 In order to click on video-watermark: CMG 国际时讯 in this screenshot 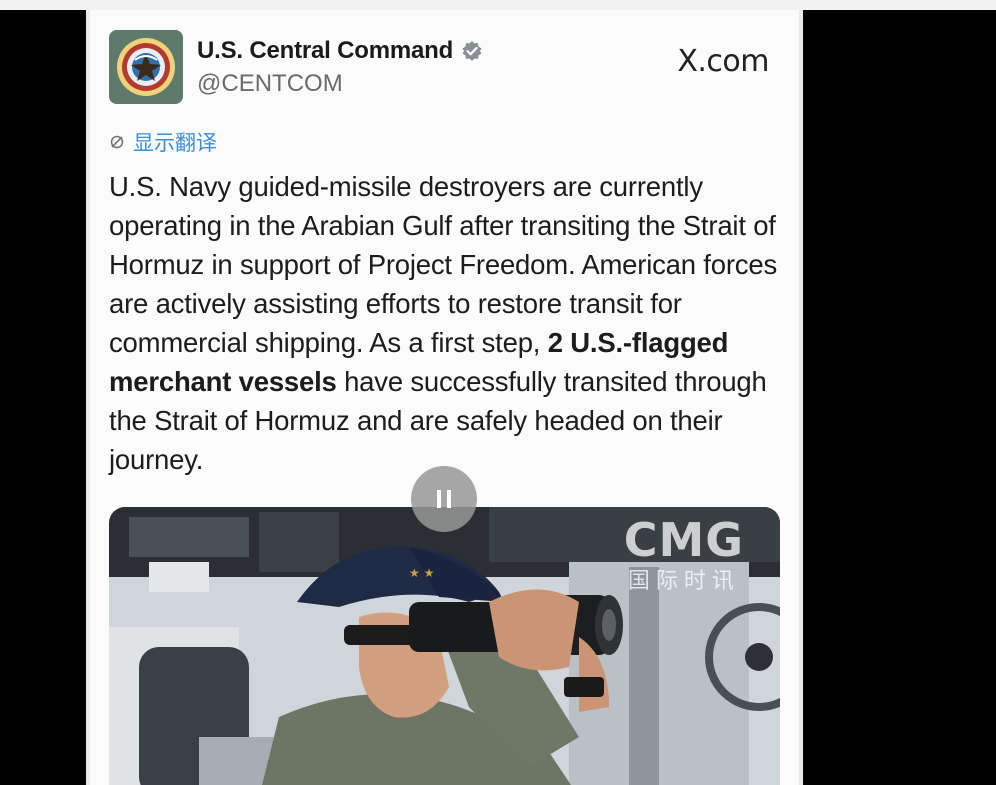, I will do `click(684, 556)`.